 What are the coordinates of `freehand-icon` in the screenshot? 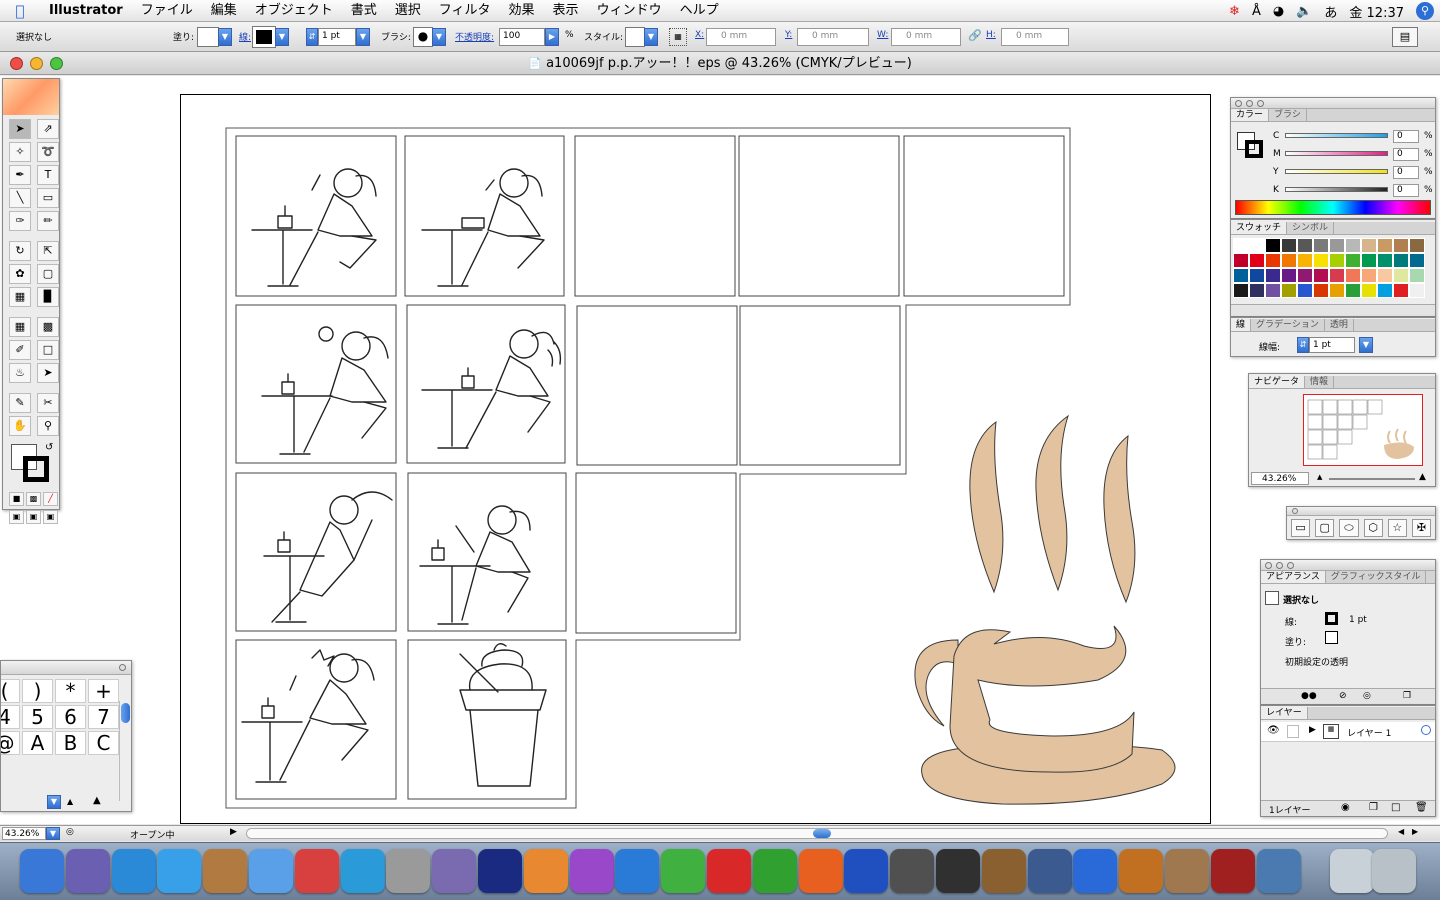 It's located at (820, 871).